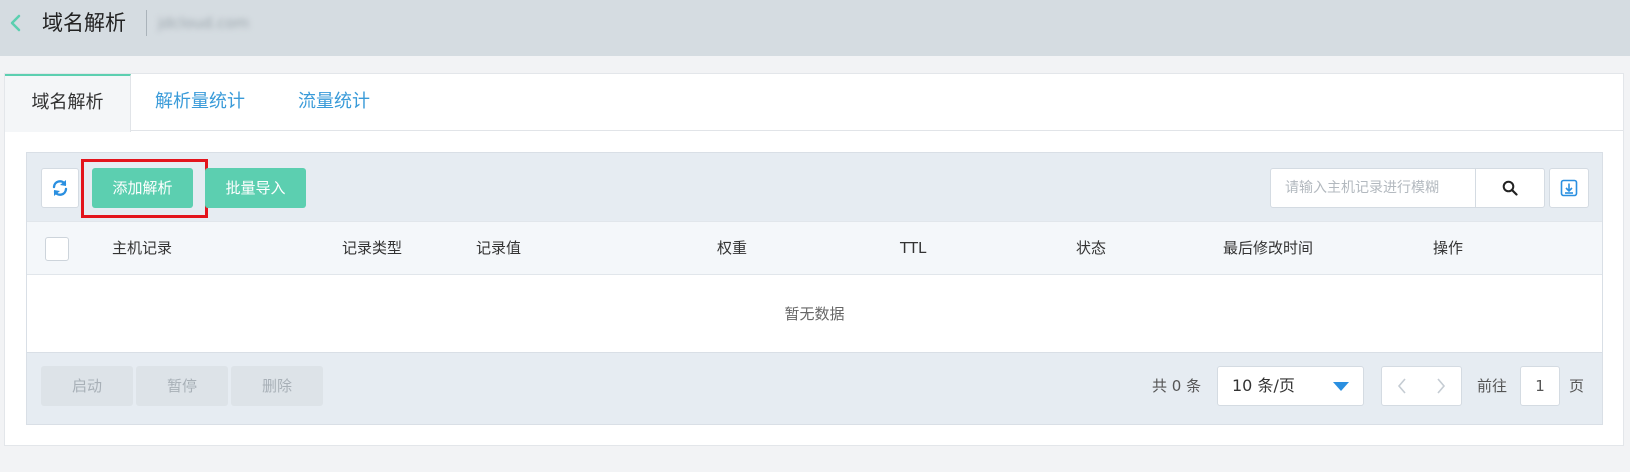 Image resolution: width=1630 pixels, height=472 pixels. I want to click on pager, so click(1421, 386).